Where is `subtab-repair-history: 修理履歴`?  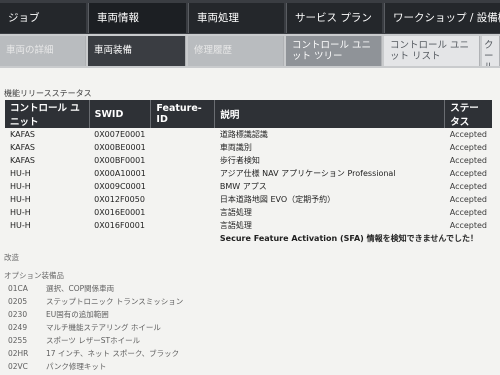
subtab-repair-history: 修理履歴 is located at coordinates (236, 51).